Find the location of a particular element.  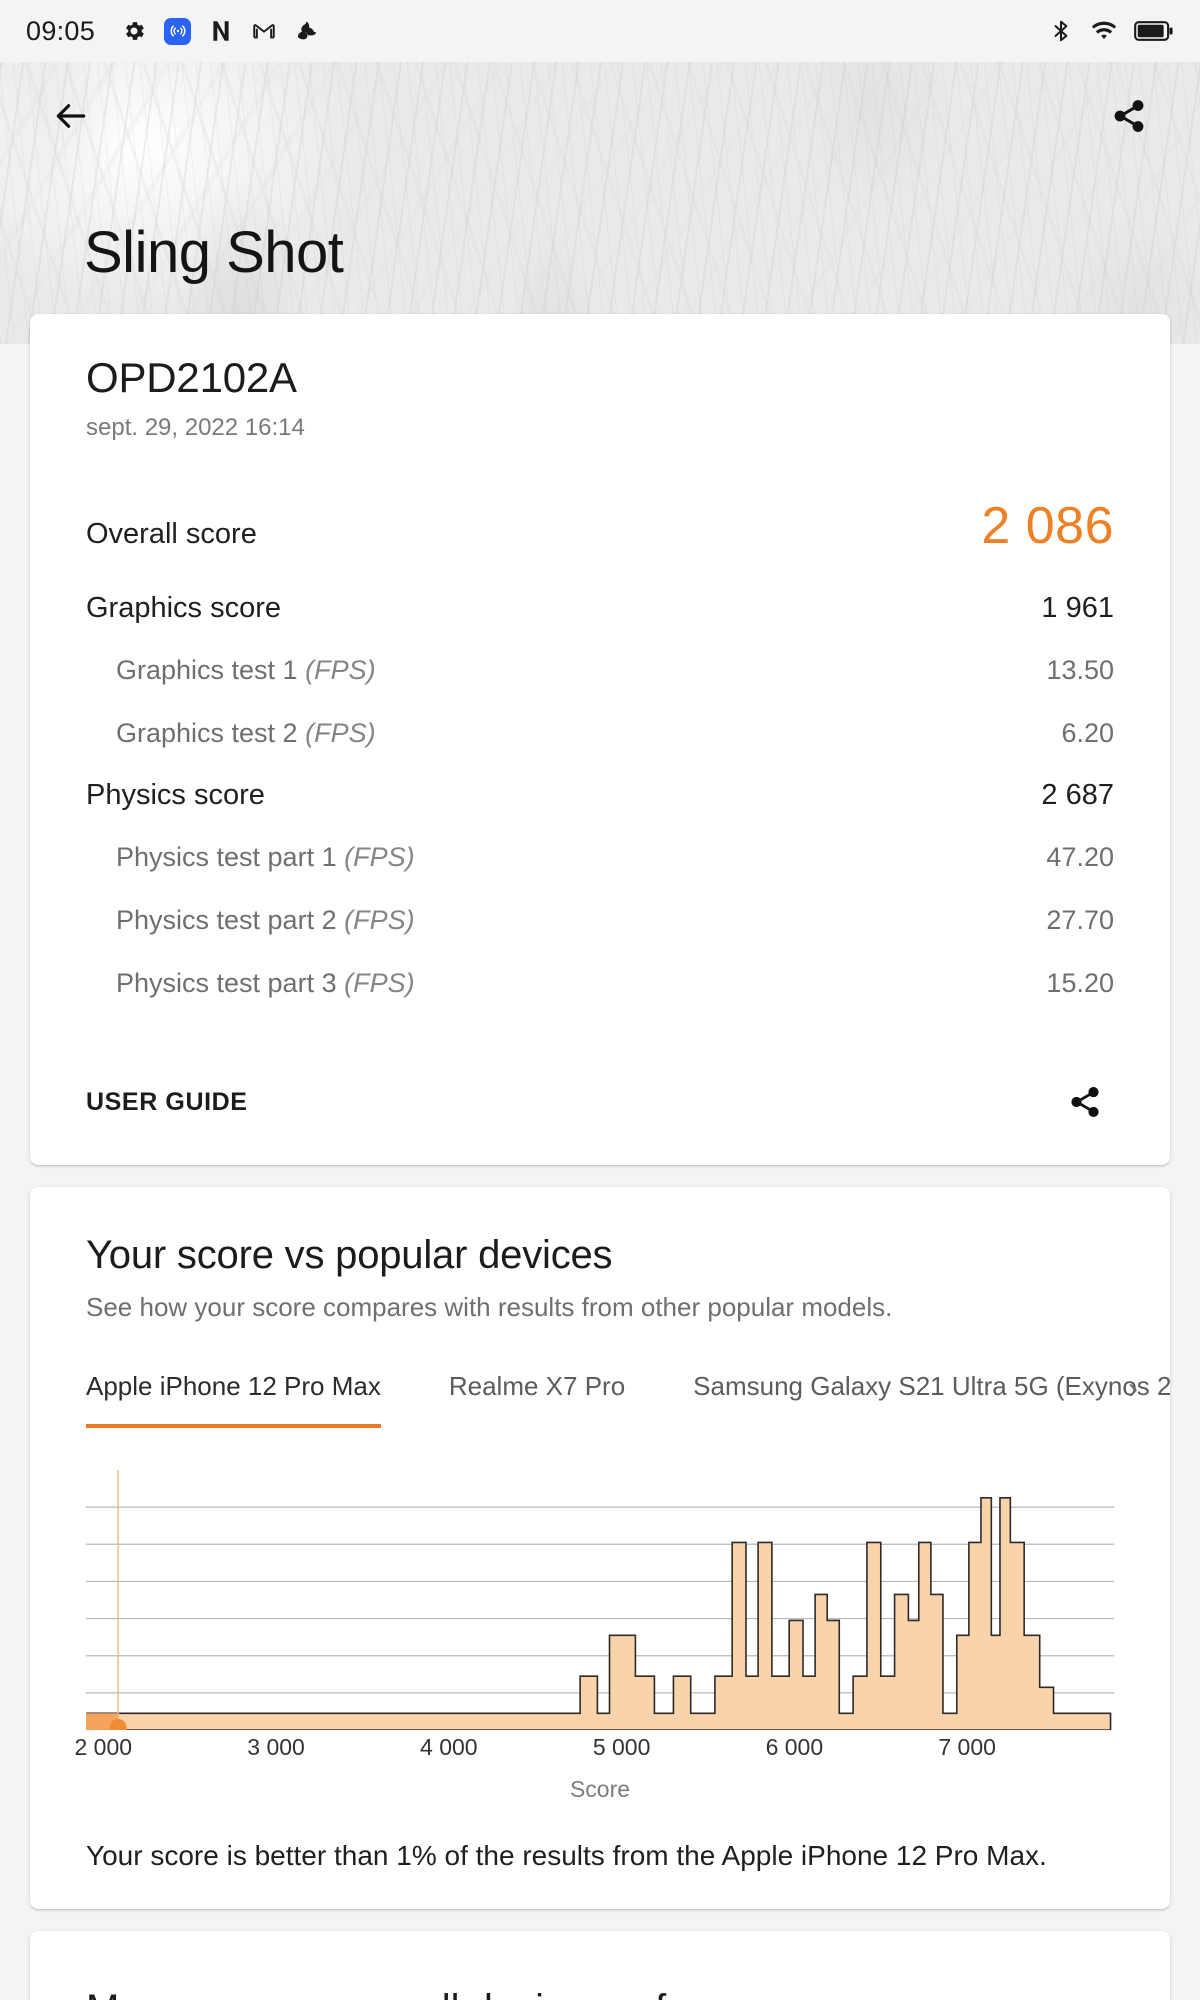

status-right-icons is located at coordinates (1111, 31).